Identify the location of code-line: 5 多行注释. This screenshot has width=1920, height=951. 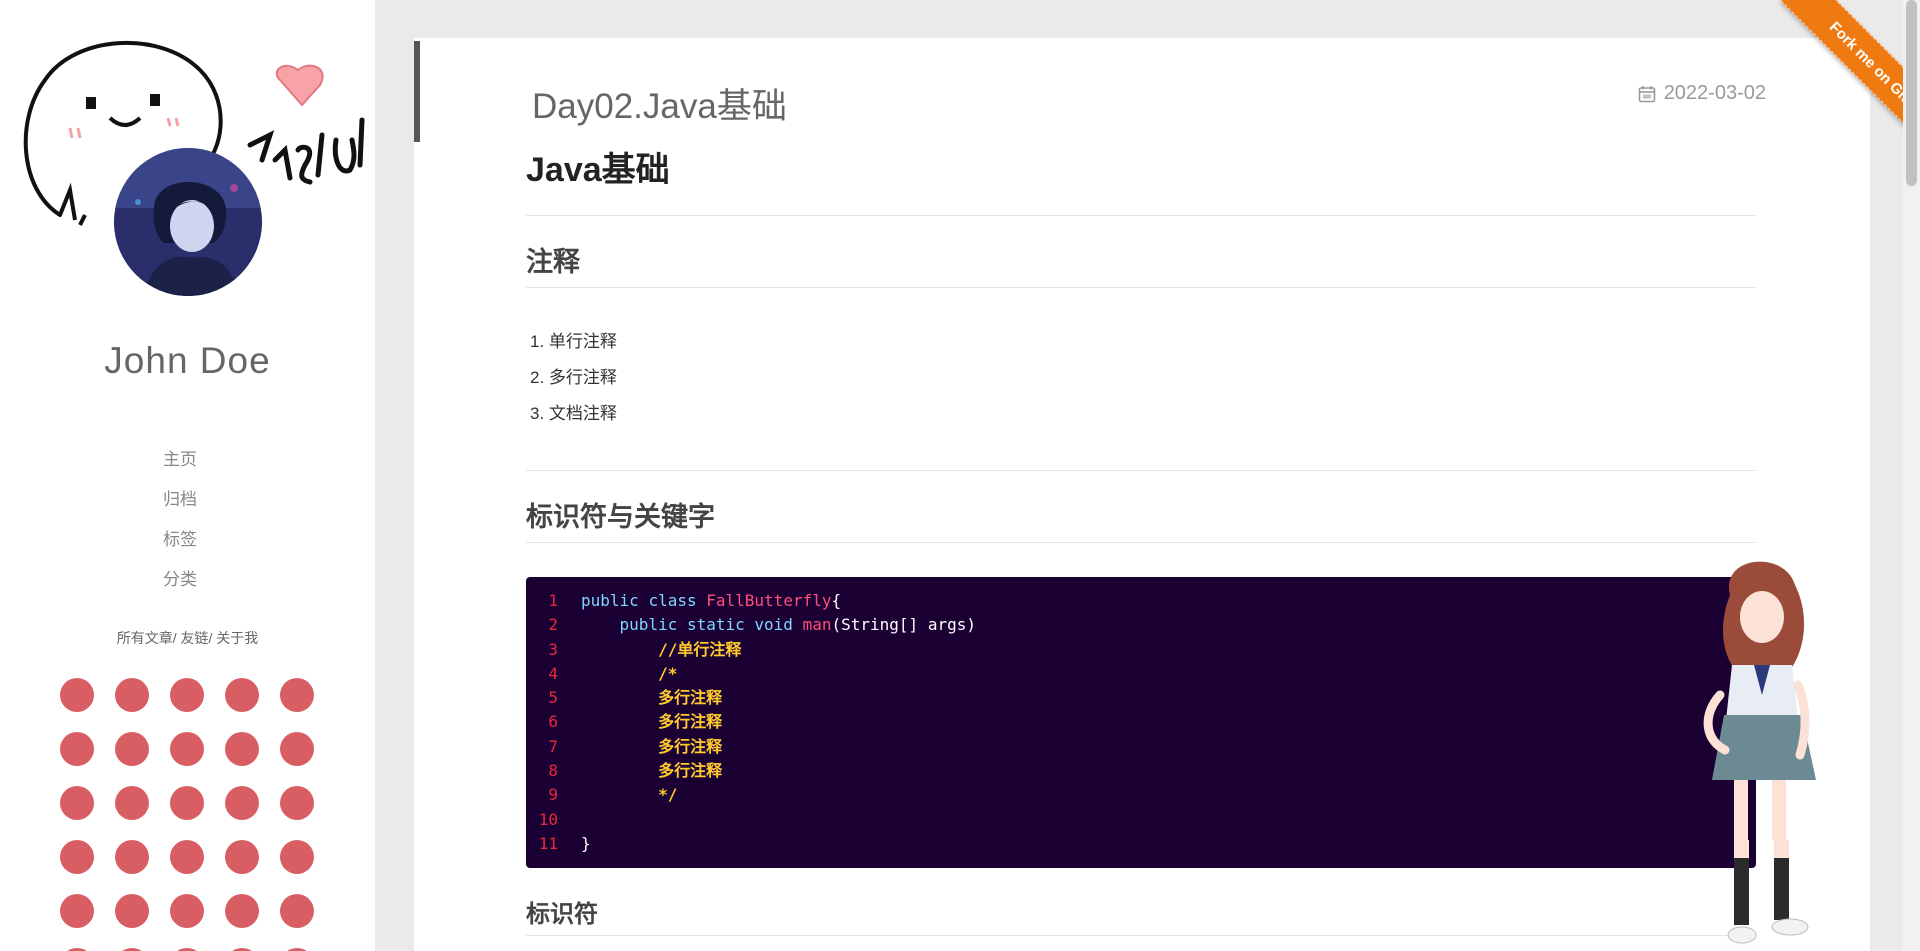
(1141, 698).